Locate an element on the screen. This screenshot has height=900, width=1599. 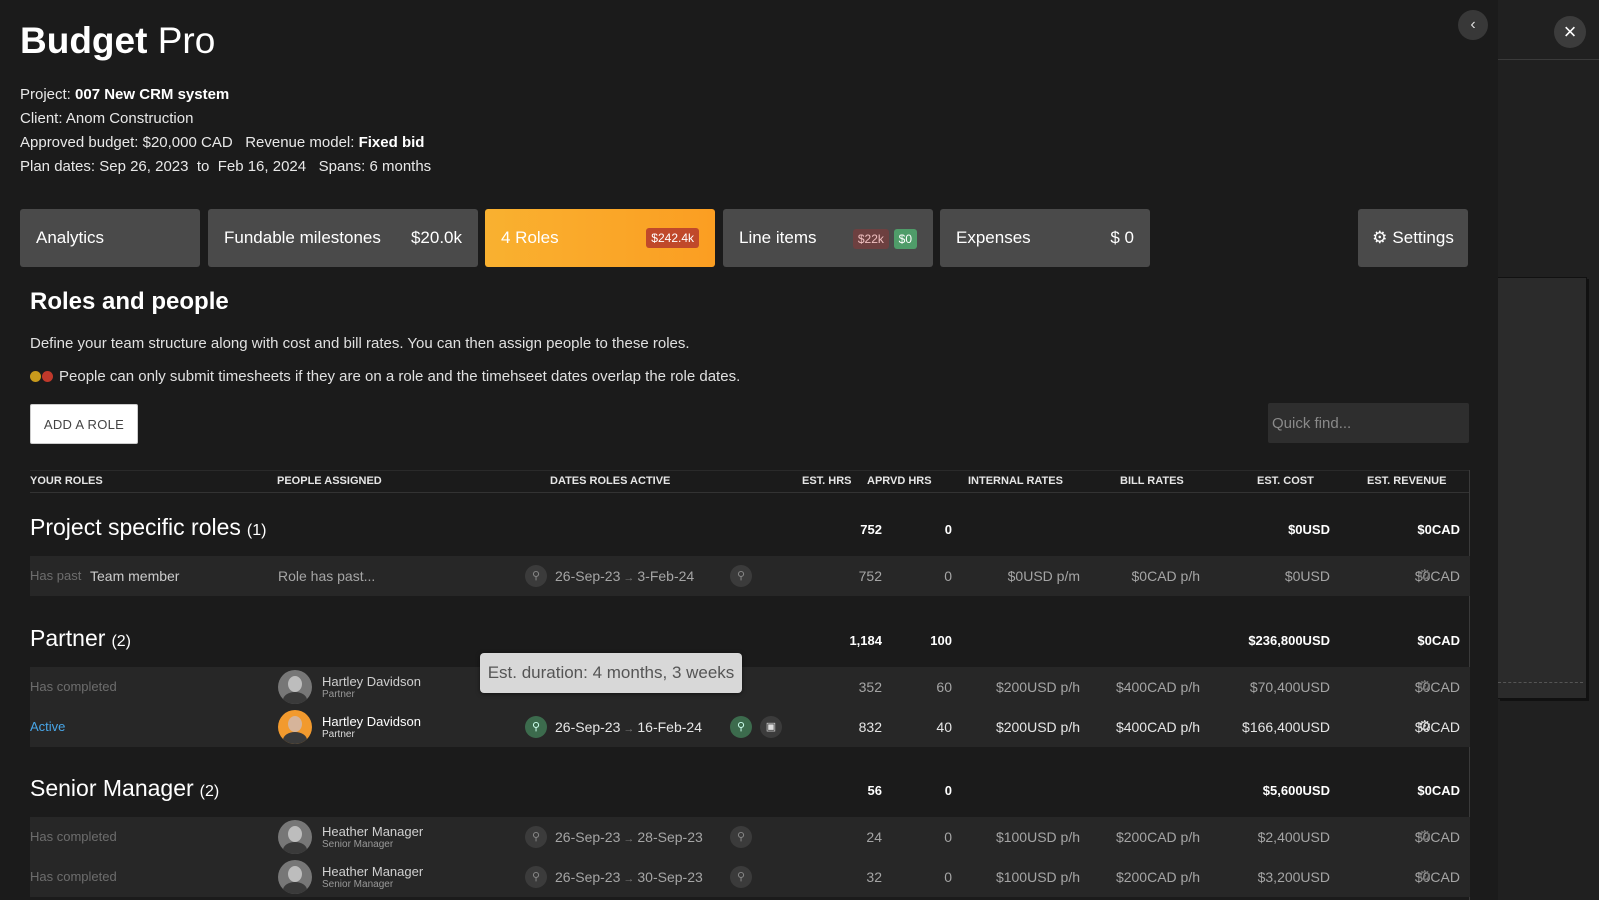
row-est-cost: $166,400USD is located at coordinates (1286, 727).